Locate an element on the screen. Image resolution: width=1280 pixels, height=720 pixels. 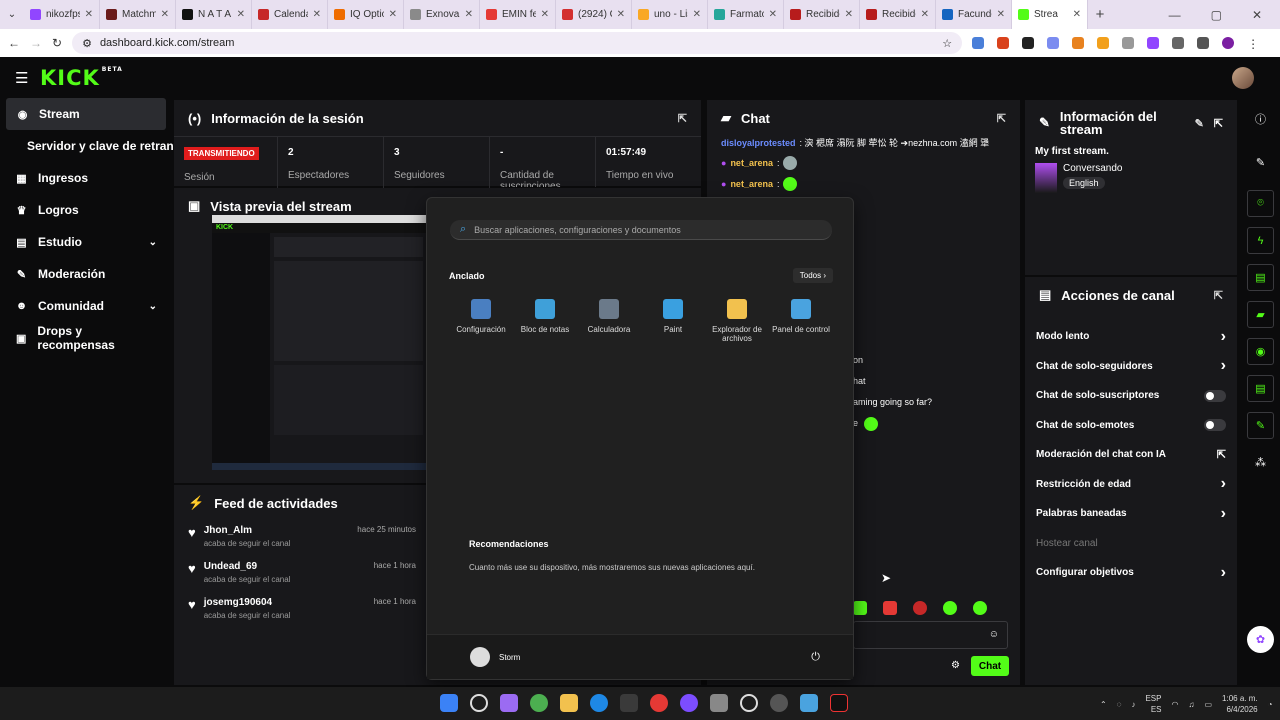
browser-tab: Farmato ✕ is located at coordinates (746, 14).